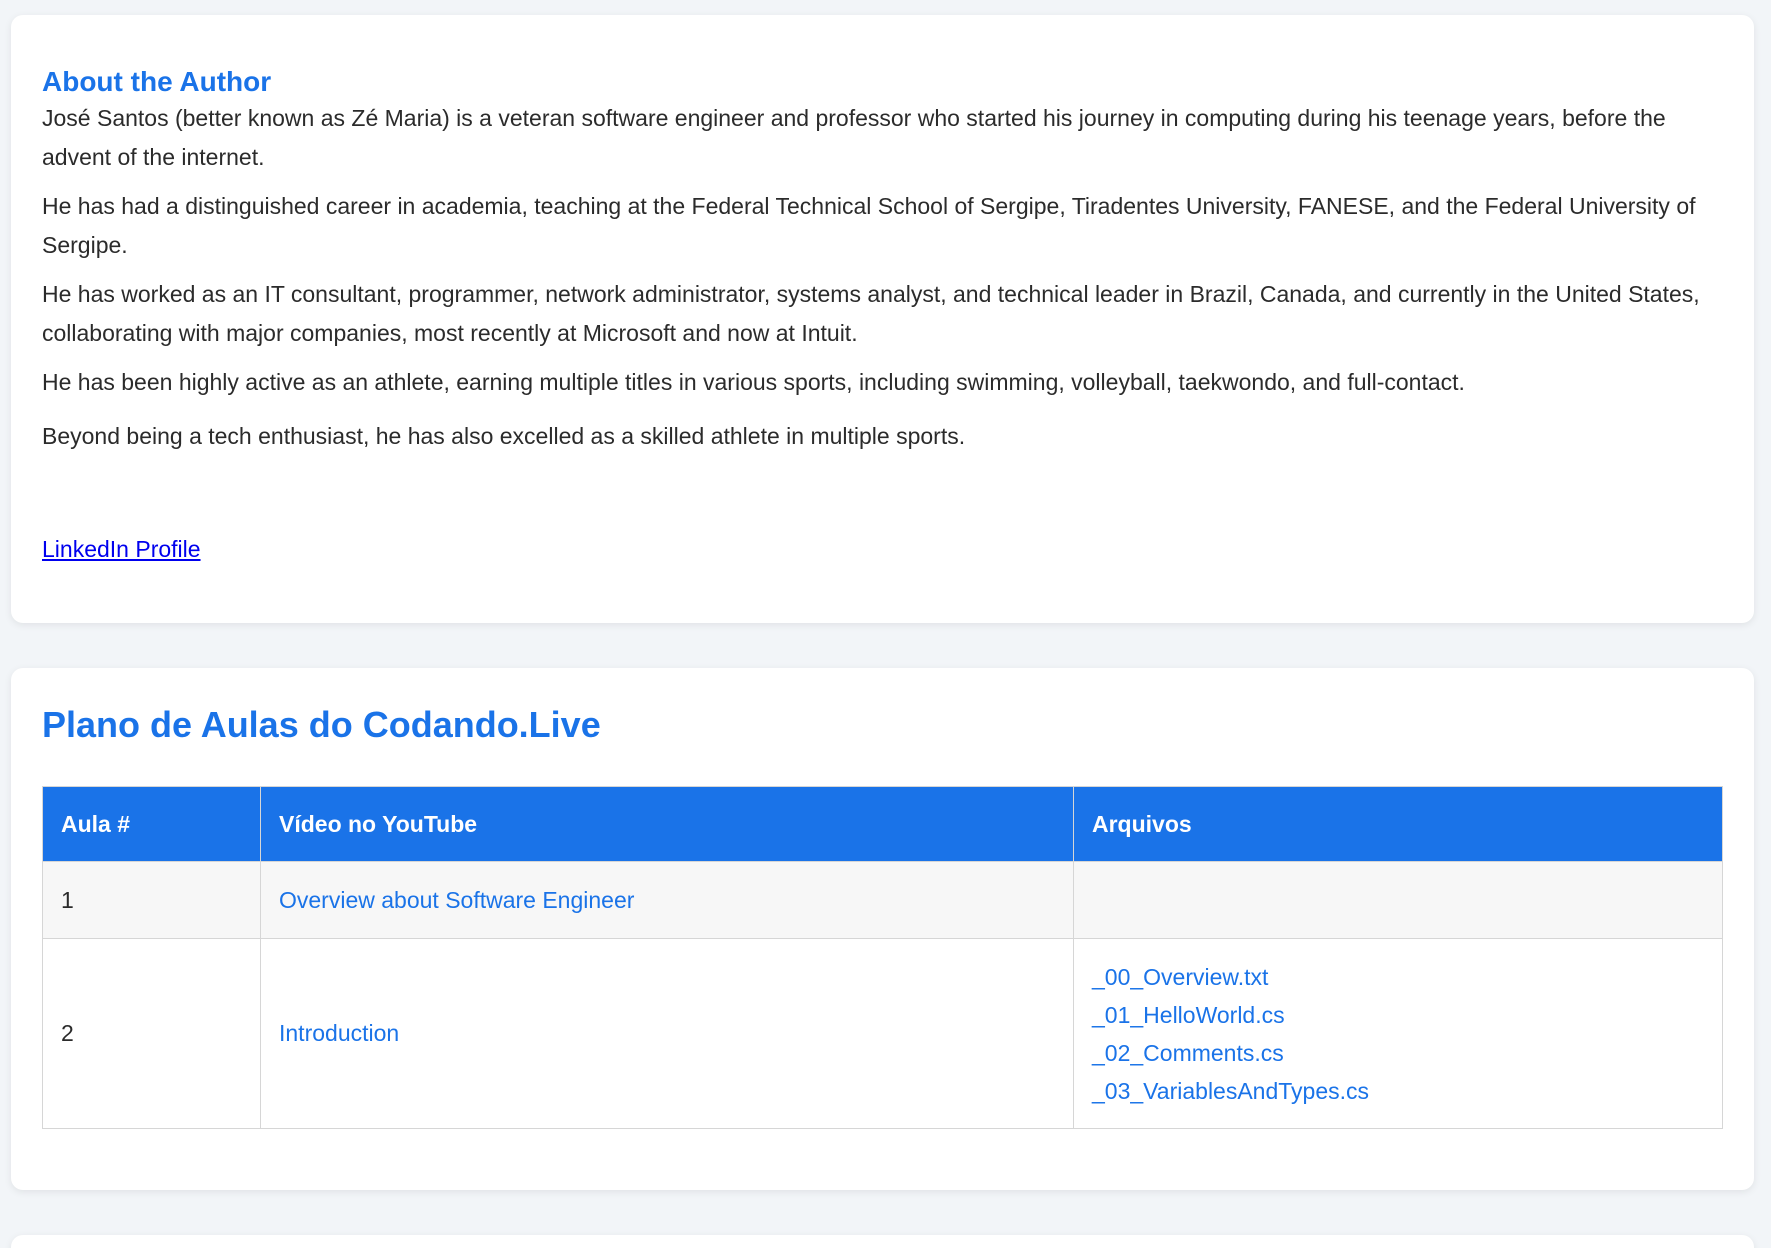 The image size is (1771, 1248). Describe the element at coordinates (1398, 1015) in the screenshot. I see `file-list-item: _01_HelloWorld.cs` at that location.